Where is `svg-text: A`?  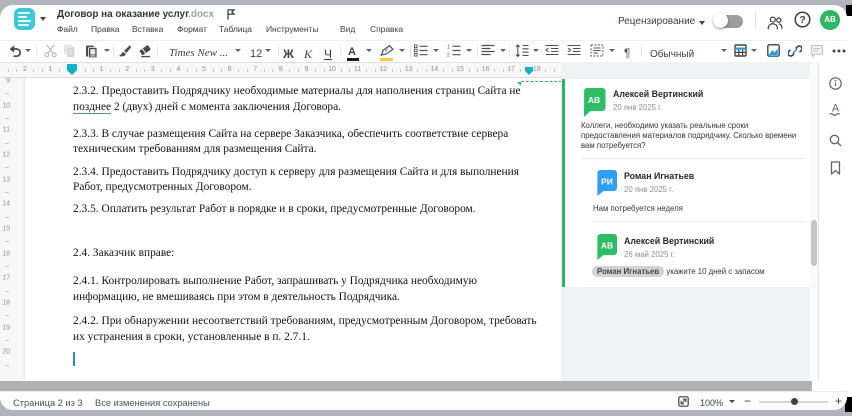 svg-text: A is located at coordinates (836, 109).